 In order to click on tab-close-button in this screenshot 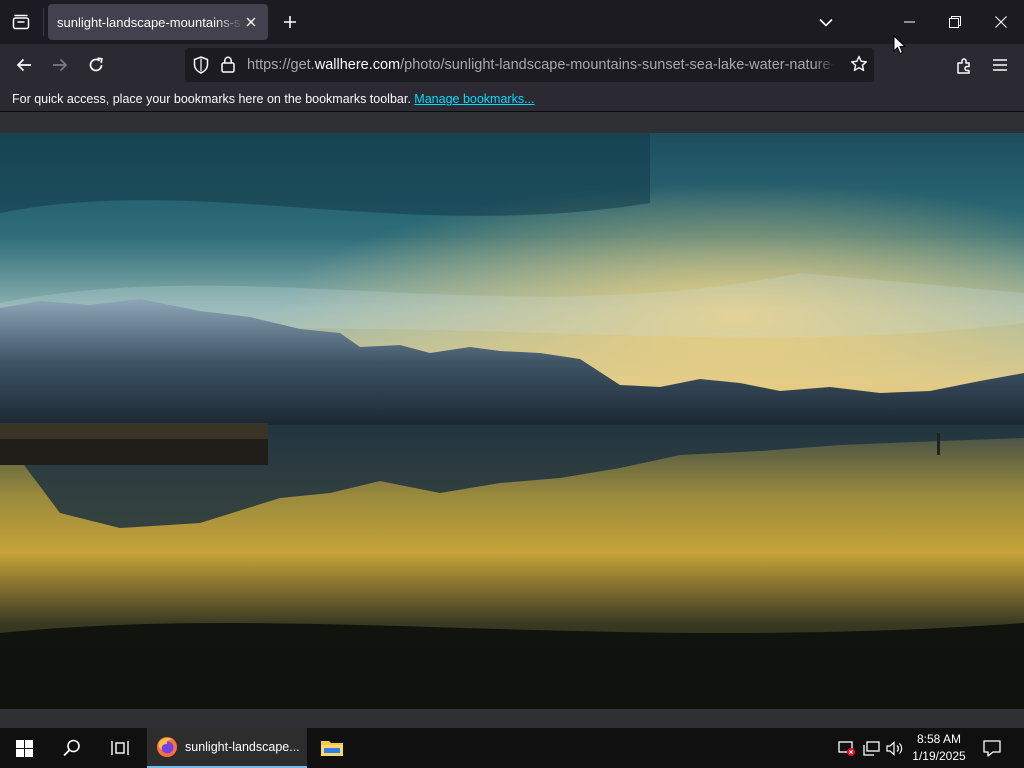, I will do `click(251, 22)`.